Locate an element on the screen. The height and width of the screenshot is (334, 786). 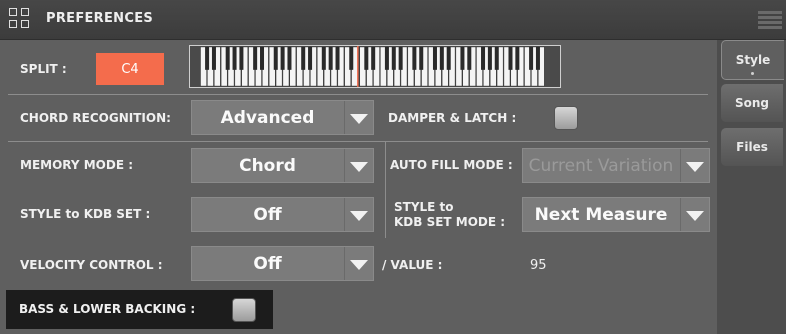
chord-recognition-label: CHORD RECOGNITION: is located at coordinates (95, 118).